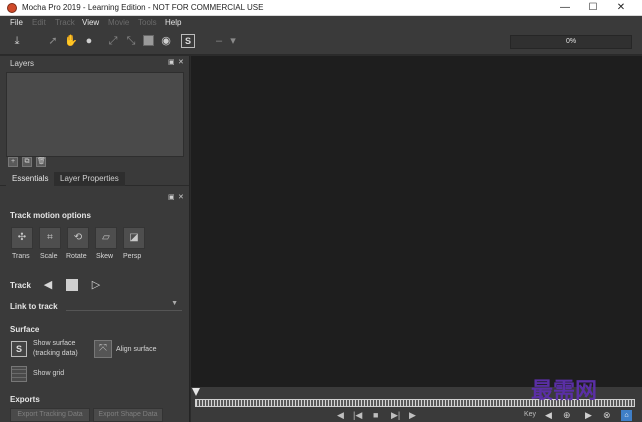 The width and height of the screenshot is (642, 422). What do you see at coordinates (30, 179) in the screenshot?
I see `tab-essentials: Essentials` at bounding box center [30, 179].